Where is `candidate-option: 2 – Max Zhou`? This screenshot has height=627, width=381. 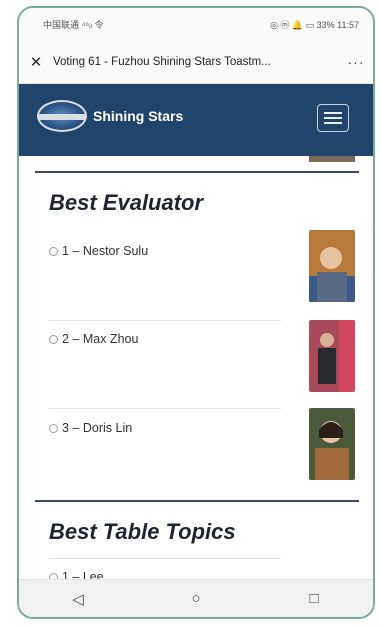 candidate-option: 2 – Max Zhou is located at coordinates (93, 339).